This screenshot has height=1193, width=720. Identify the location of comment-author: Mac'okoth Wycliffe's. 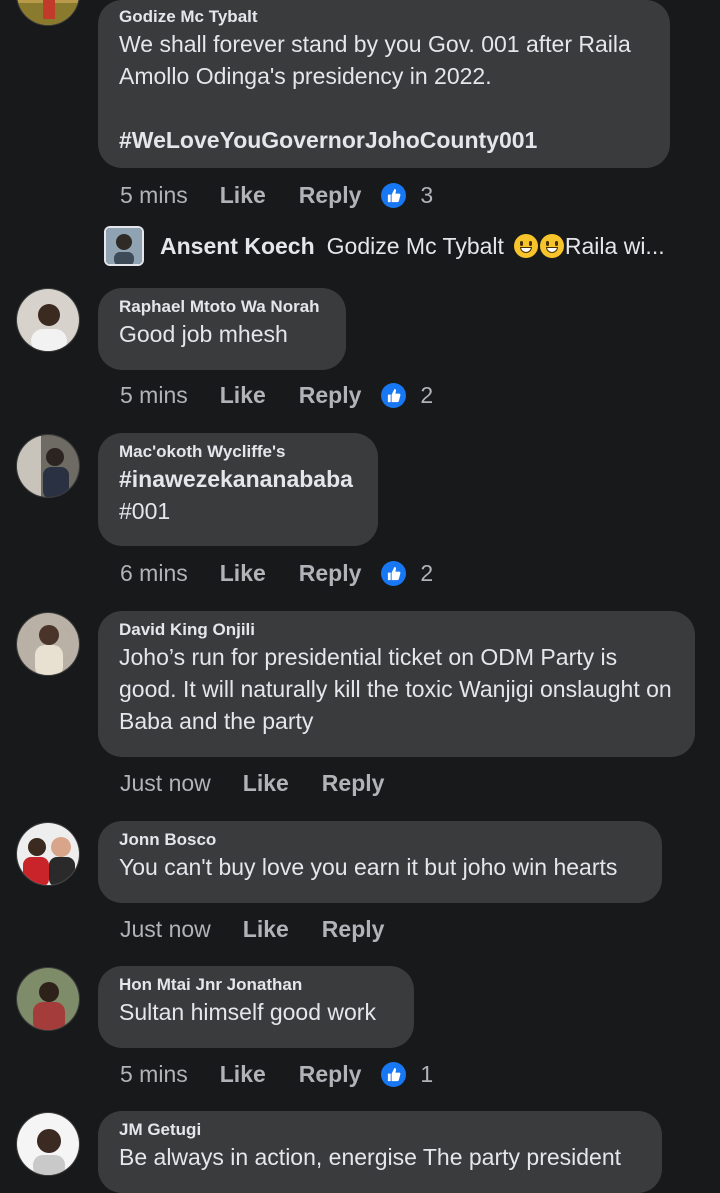
(237, 452).